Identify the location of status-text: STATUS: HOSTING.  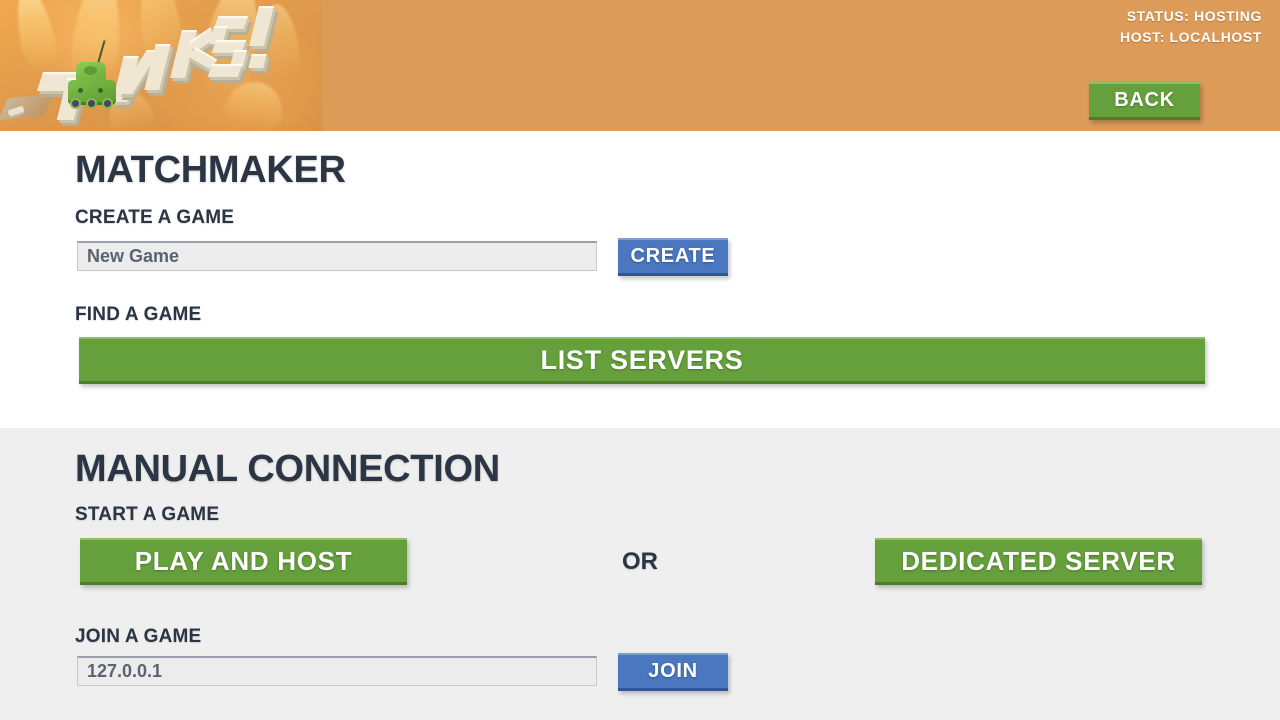
(1194, 16).